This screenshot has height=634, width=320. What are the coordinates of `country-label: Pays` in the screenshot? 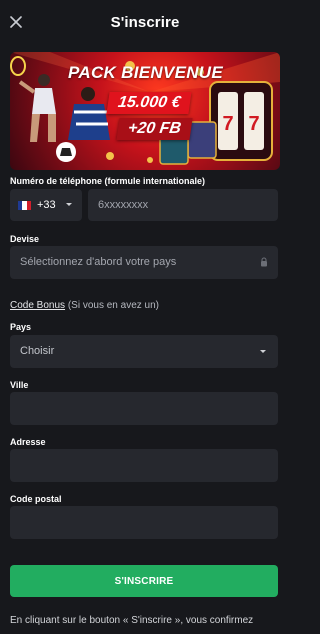 It's located at (21, 327).